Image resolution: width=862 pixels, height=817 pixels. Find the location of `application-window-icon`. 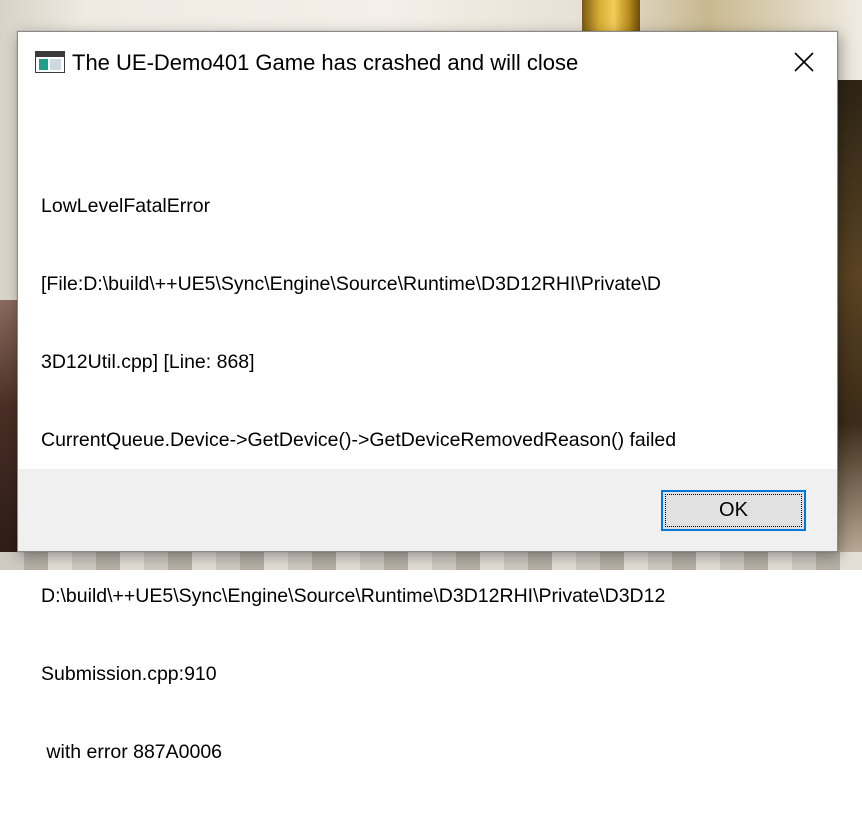

application-window-icon is located at coordinates (50, 62).